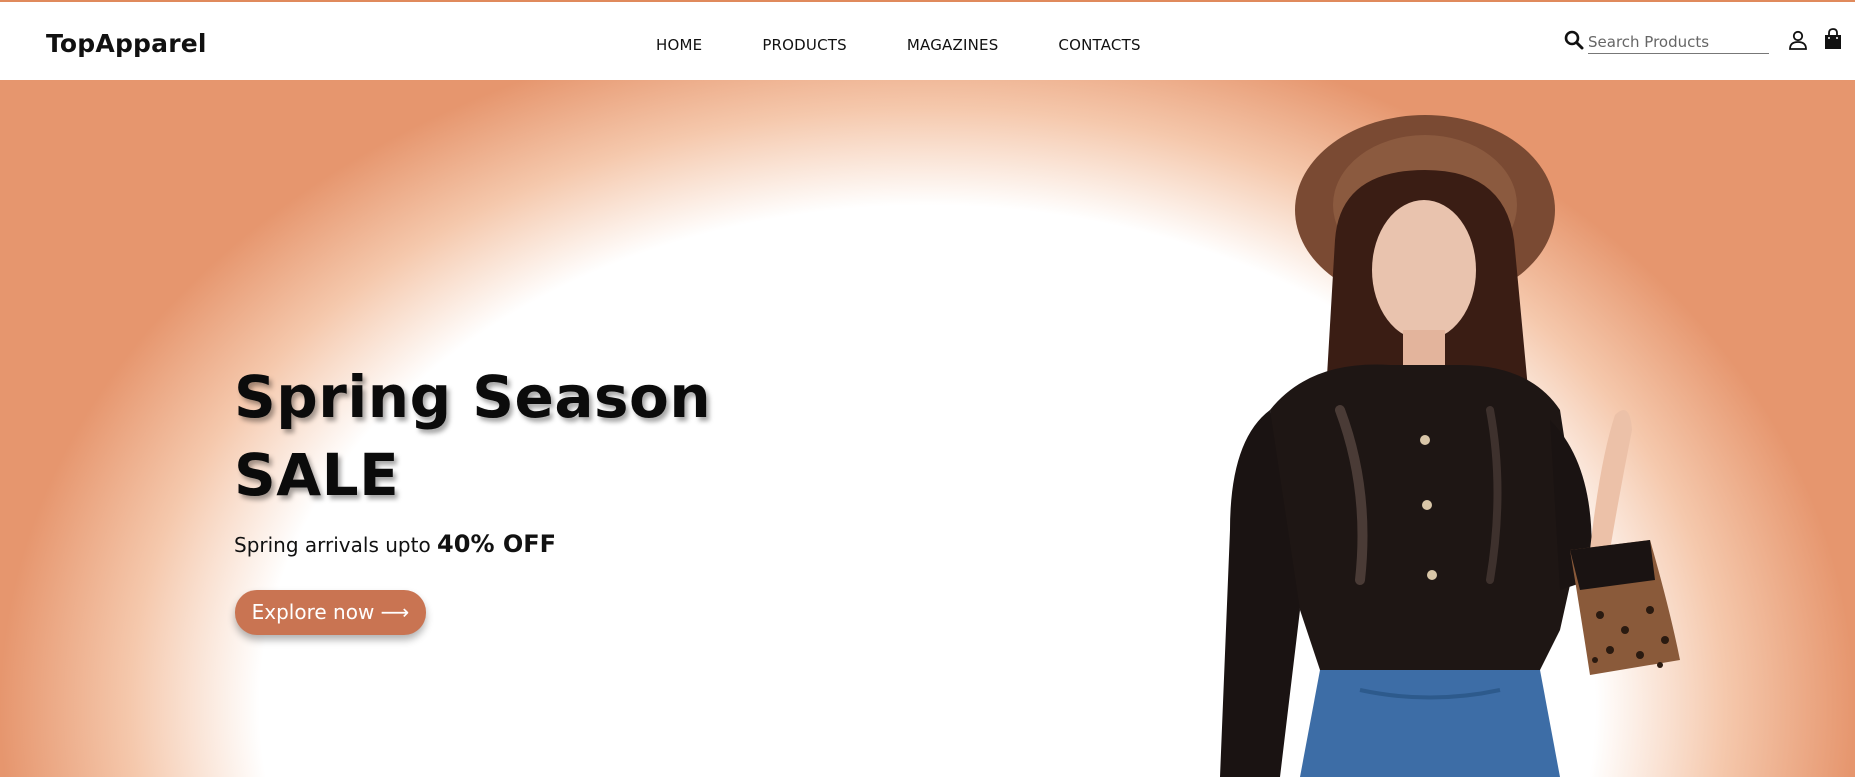 This screenshot has width=1855, height=777. I want to click on search-input, so click(1678, 42).